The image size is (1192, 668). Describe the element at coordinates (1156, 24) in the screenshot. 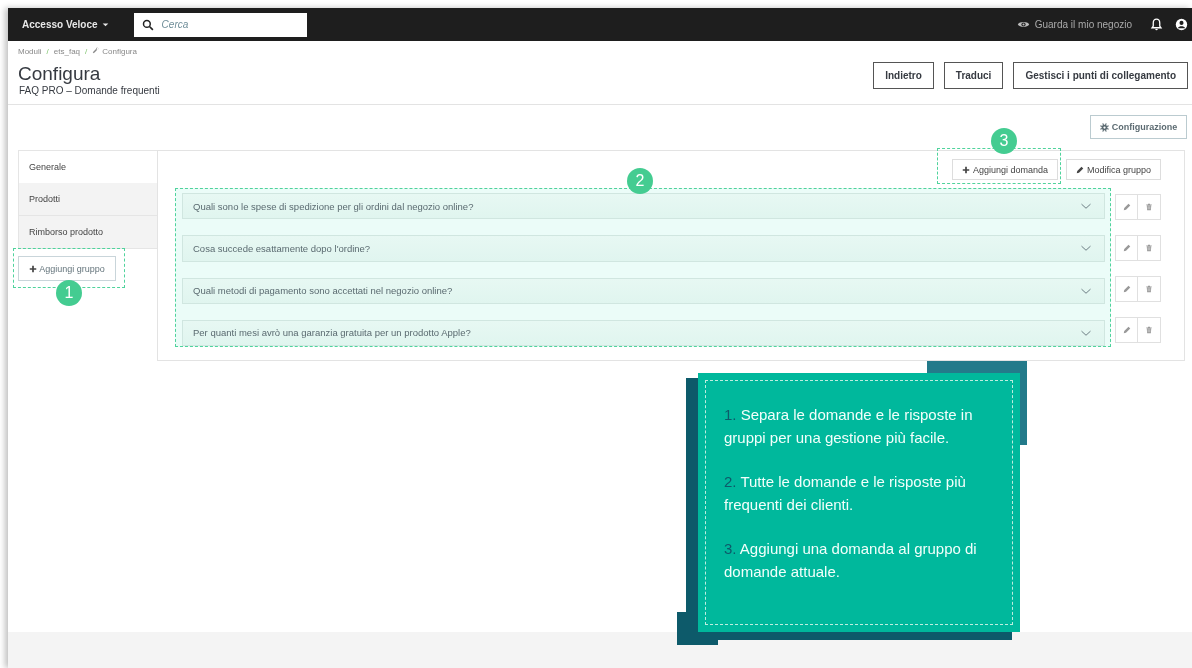

I see `bell-icon` at that location.